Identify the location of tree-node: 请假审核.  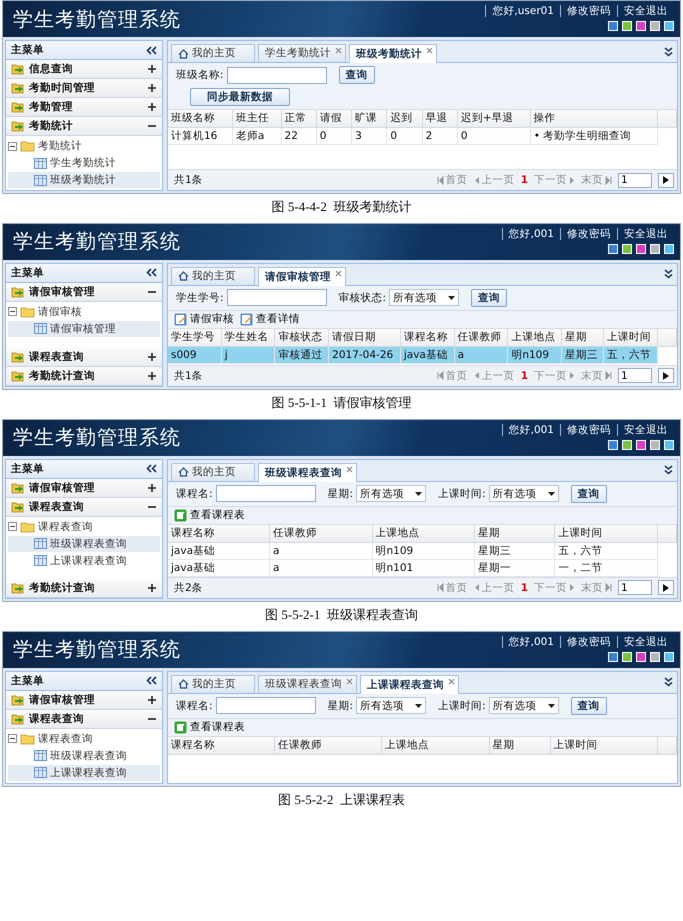
(60, 312).